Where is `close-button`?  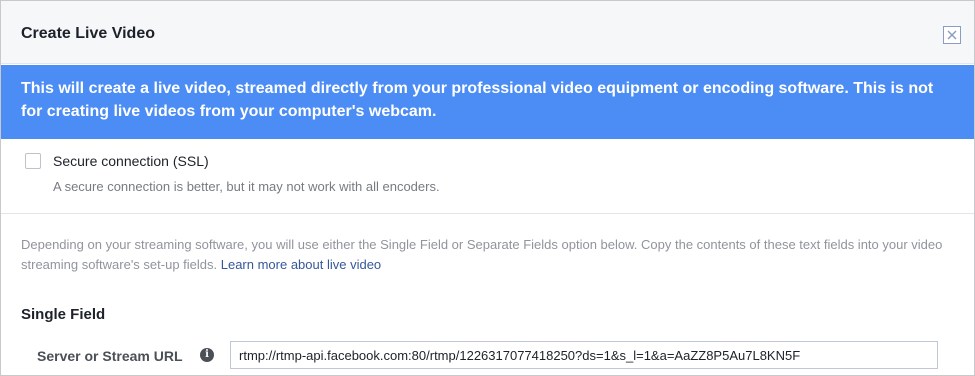
close-button is located at coordinates (952, 35).